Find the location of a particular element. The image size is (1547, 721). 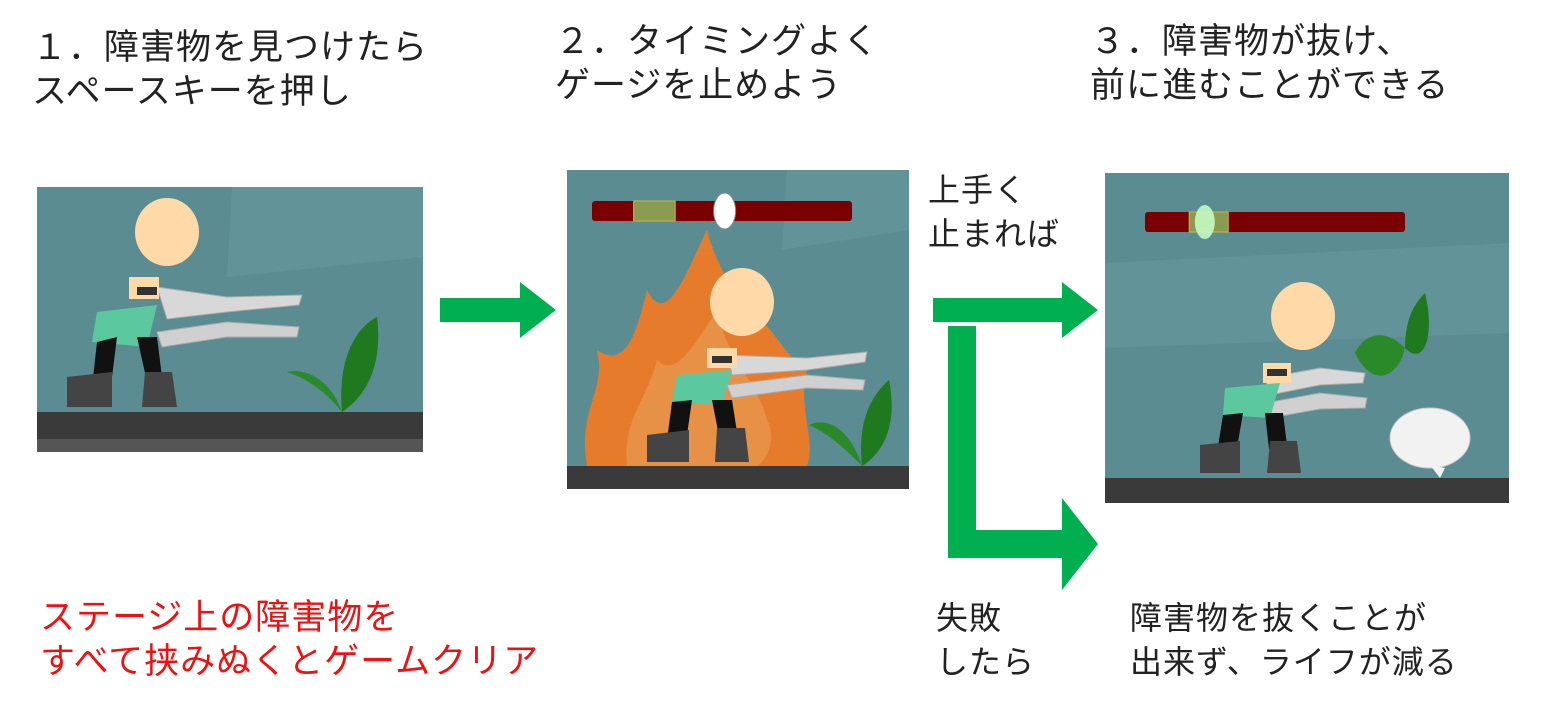

arrow-step1-to-step2 is located at coordinates (498, 310).